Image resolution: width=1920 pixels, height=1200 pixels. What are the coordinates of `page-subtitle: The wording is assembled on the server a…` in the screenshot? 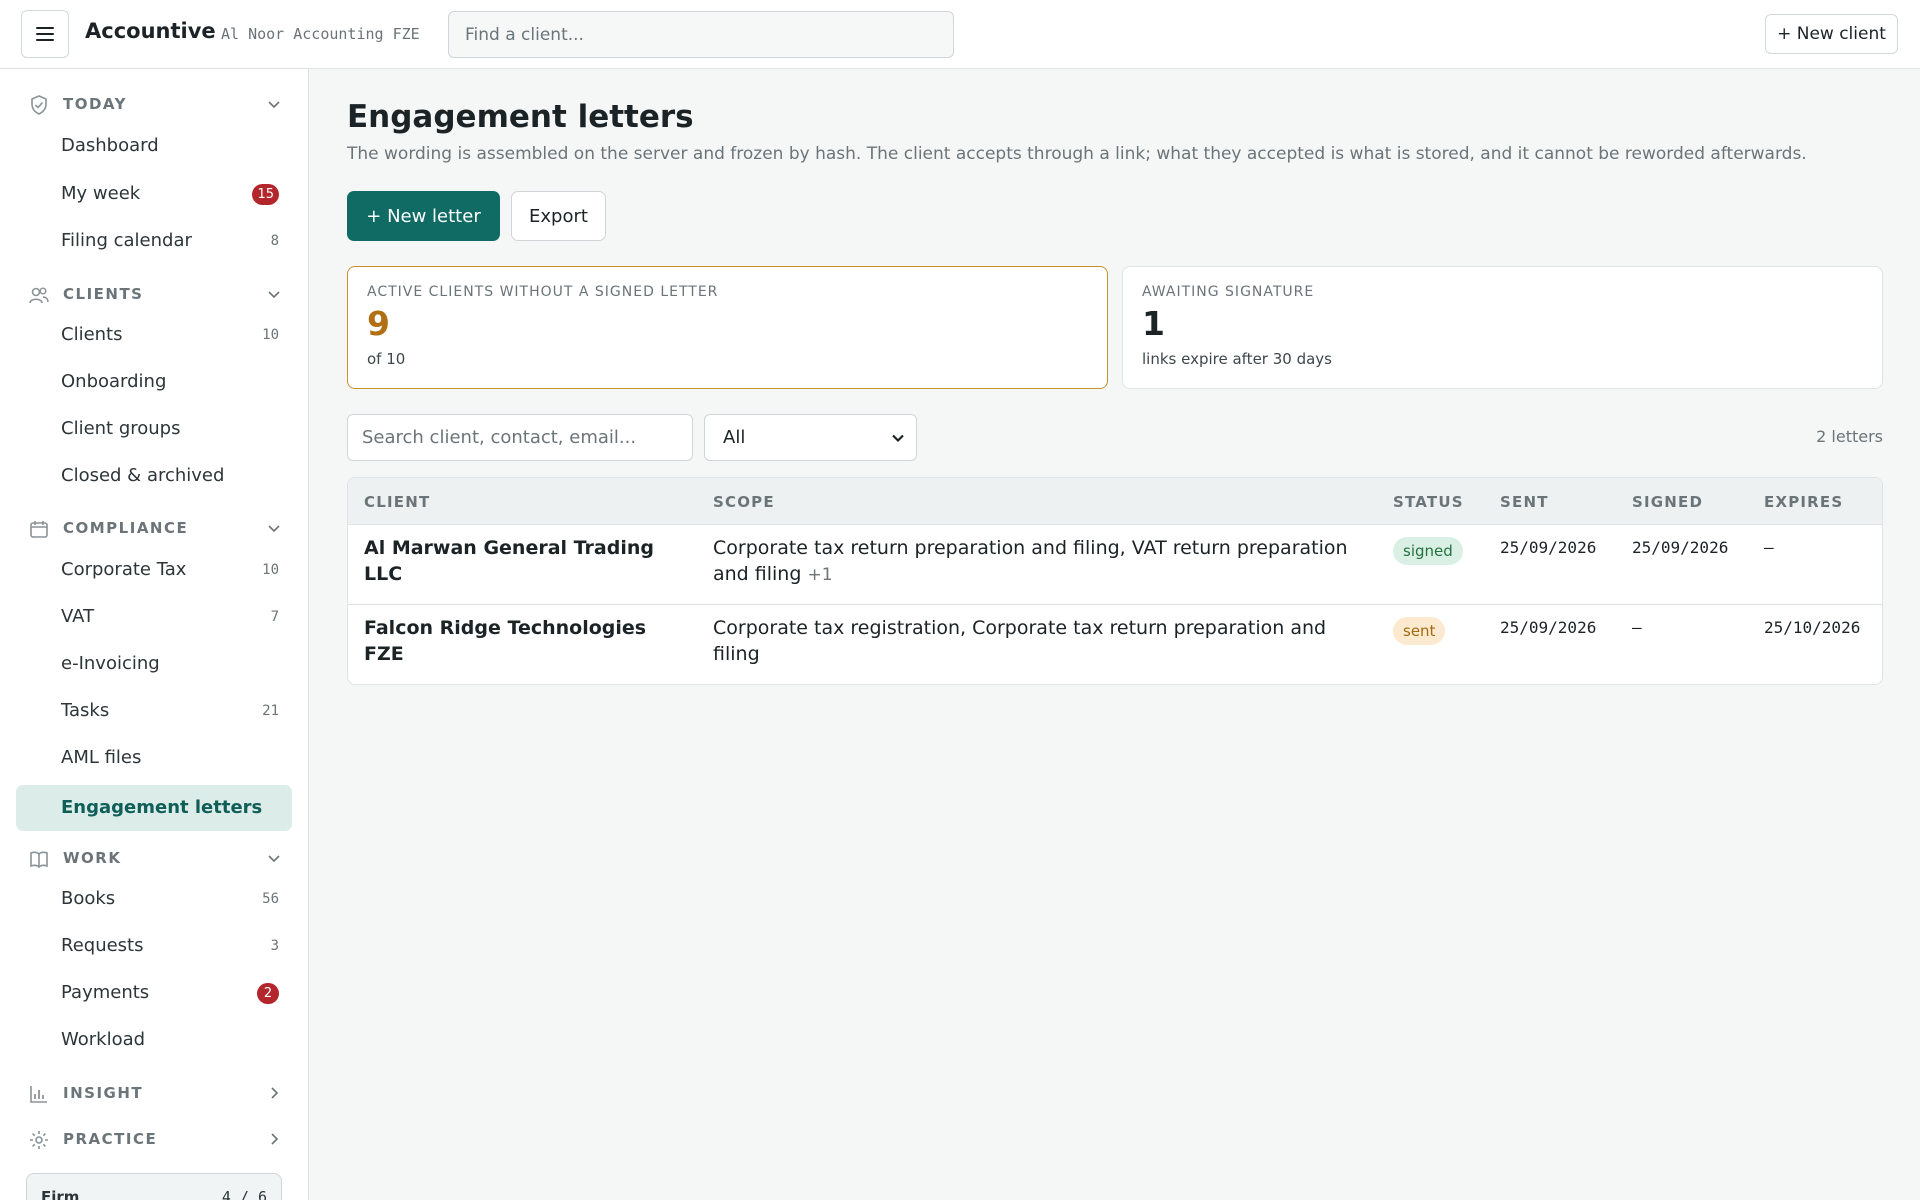 It's located at (1077, 154).